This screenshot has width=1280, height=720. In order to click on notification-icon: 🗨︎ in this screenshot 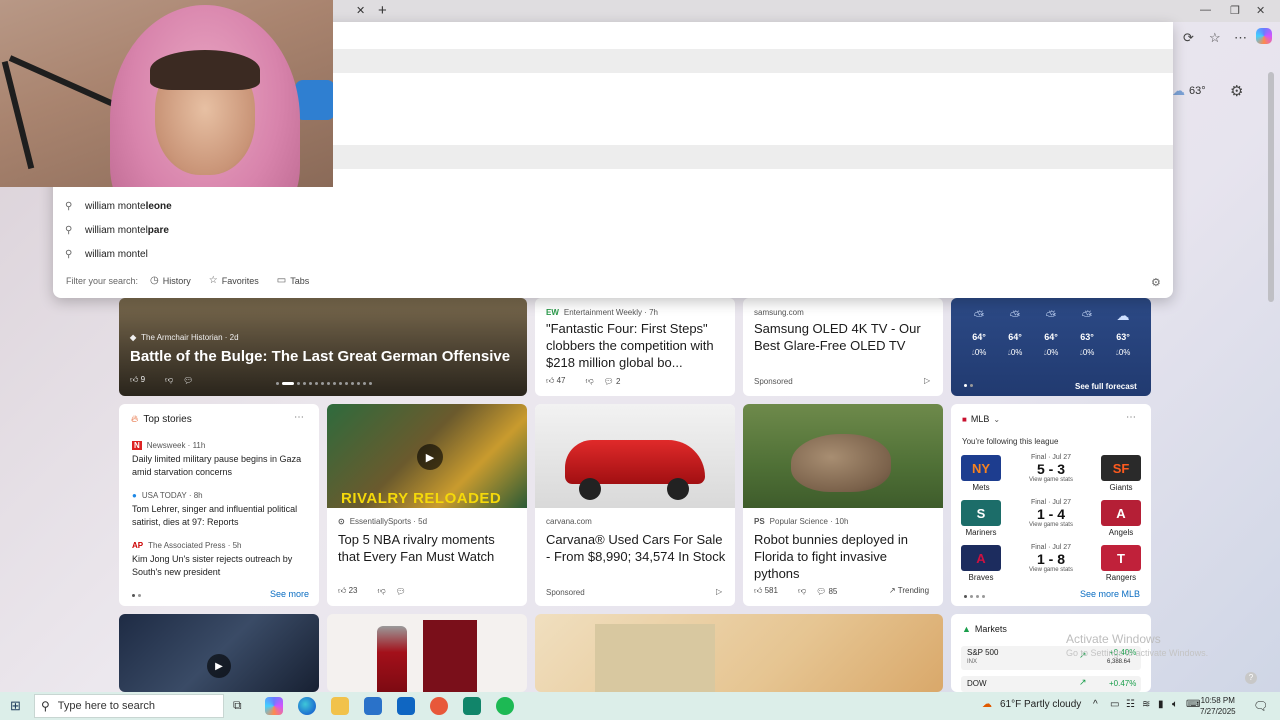, I will do `click(1260, 706)`.